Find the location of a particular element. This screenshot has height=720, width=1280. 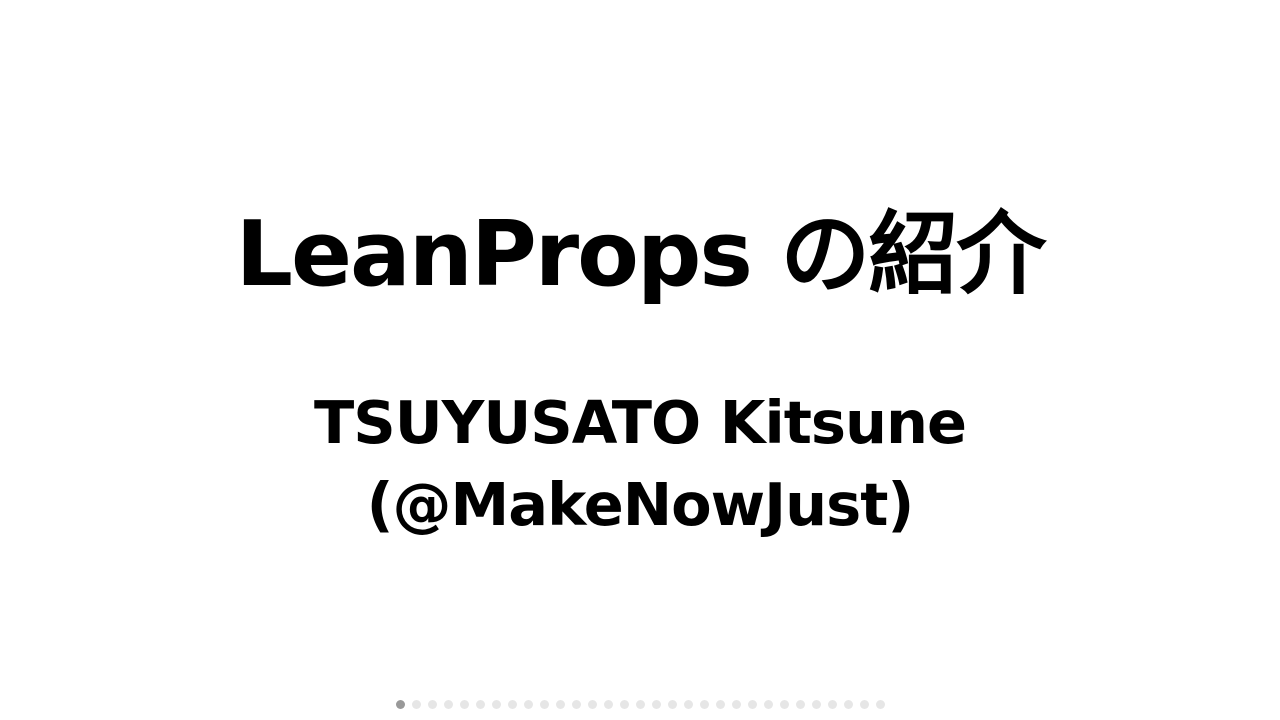

slide-title: LeanProps の紹介 is located at coordinates (641, 254).